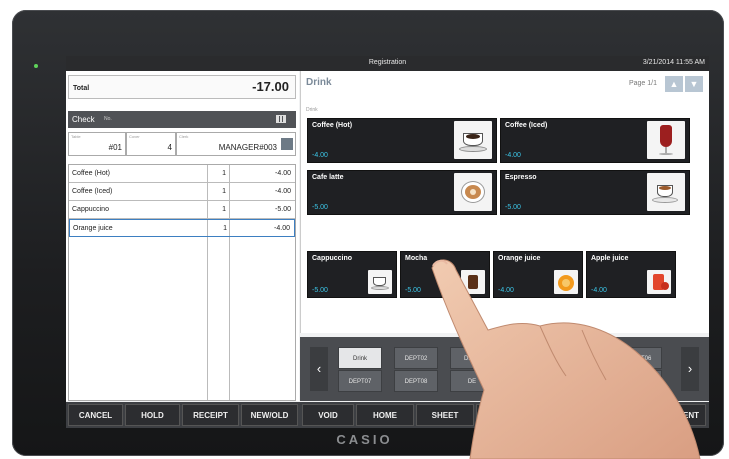  What do you see at coordinates (36, 66) in the screenshot?
I see `status-led-icon` at bounding box center [36, 66].